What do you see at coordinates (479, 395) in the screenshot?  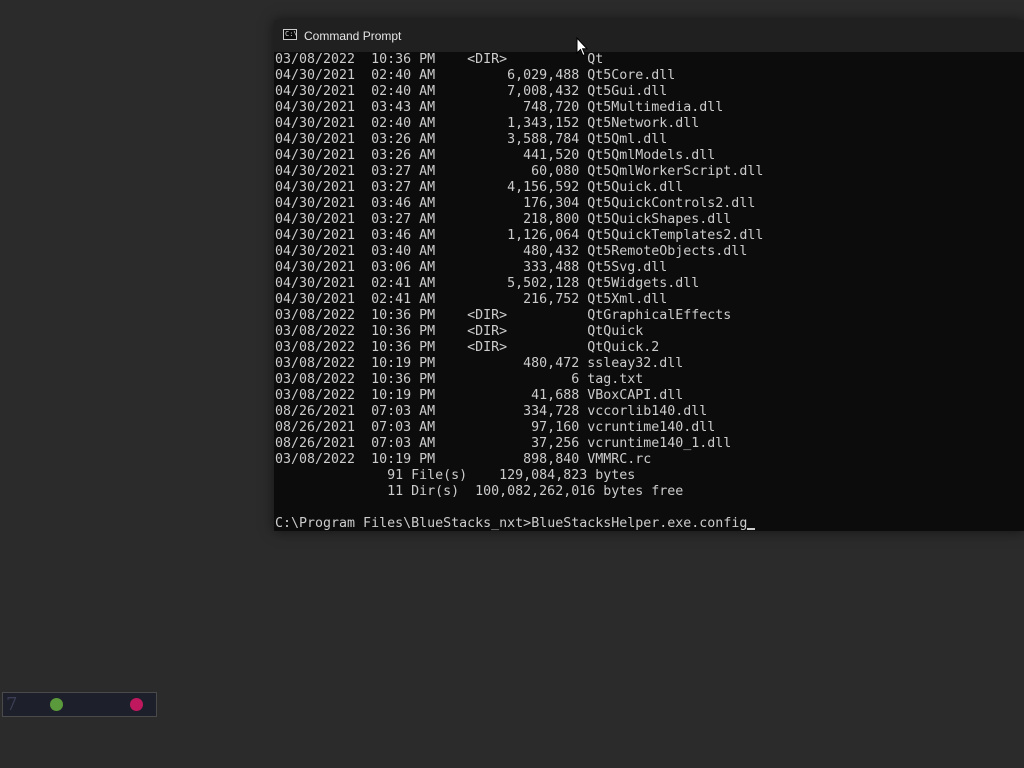 I see `console-line: 03/08/2022 10:19 PM 41,688 VBoxCAPI.dll` at bounding box center [479, 395].